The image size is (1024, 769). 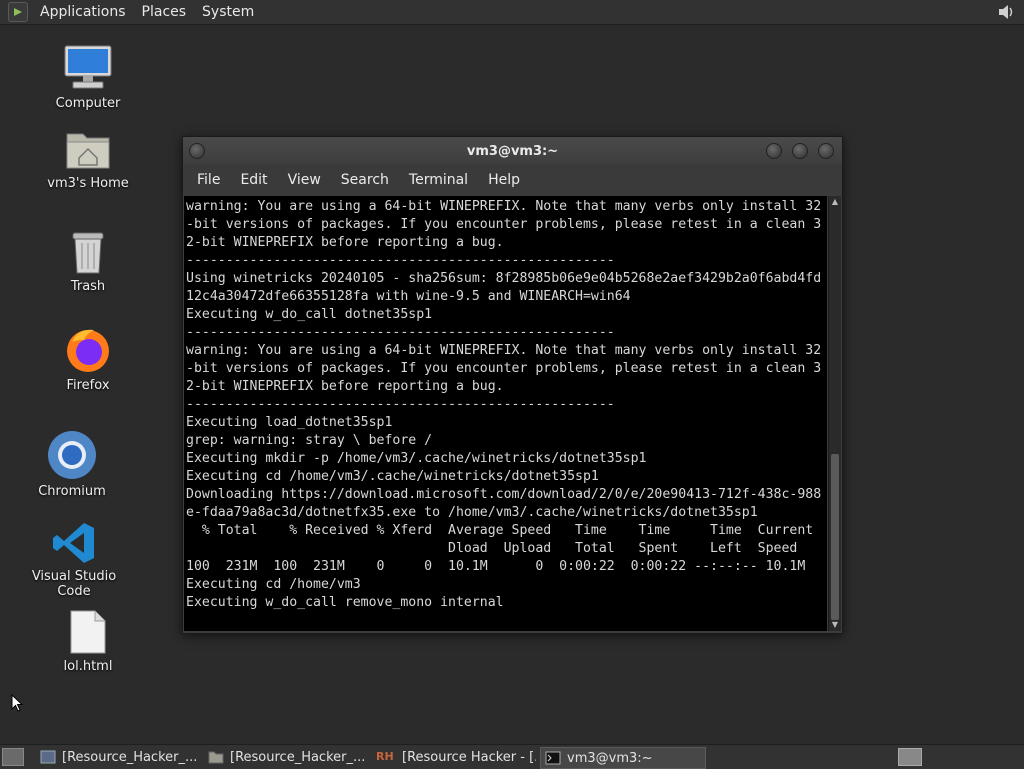 I want to click on menu-view: View, so click(x=304, y=180).